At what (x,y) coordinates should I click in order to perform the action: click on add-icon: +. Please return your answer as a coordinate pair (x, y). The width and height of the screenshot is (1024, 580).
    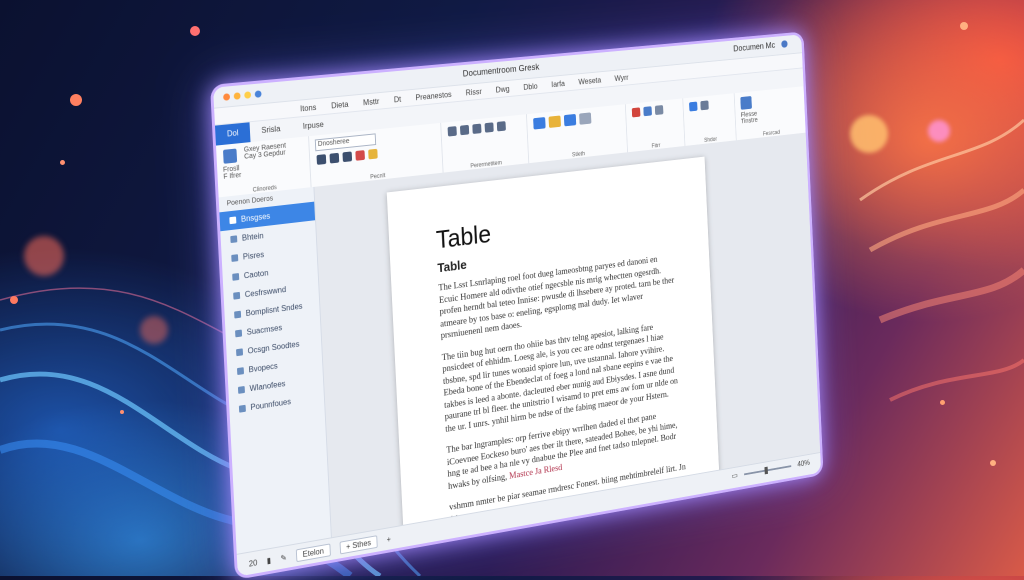
    Looking at the image, I should click on (388, 538).